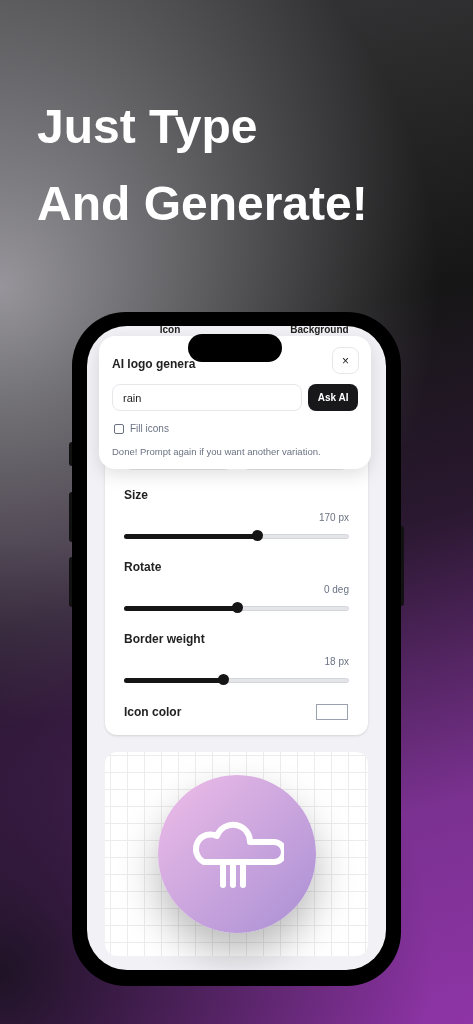  Describe the element at coordinates (319, 331) in the screenshot. I see `tab: Background` at that location.